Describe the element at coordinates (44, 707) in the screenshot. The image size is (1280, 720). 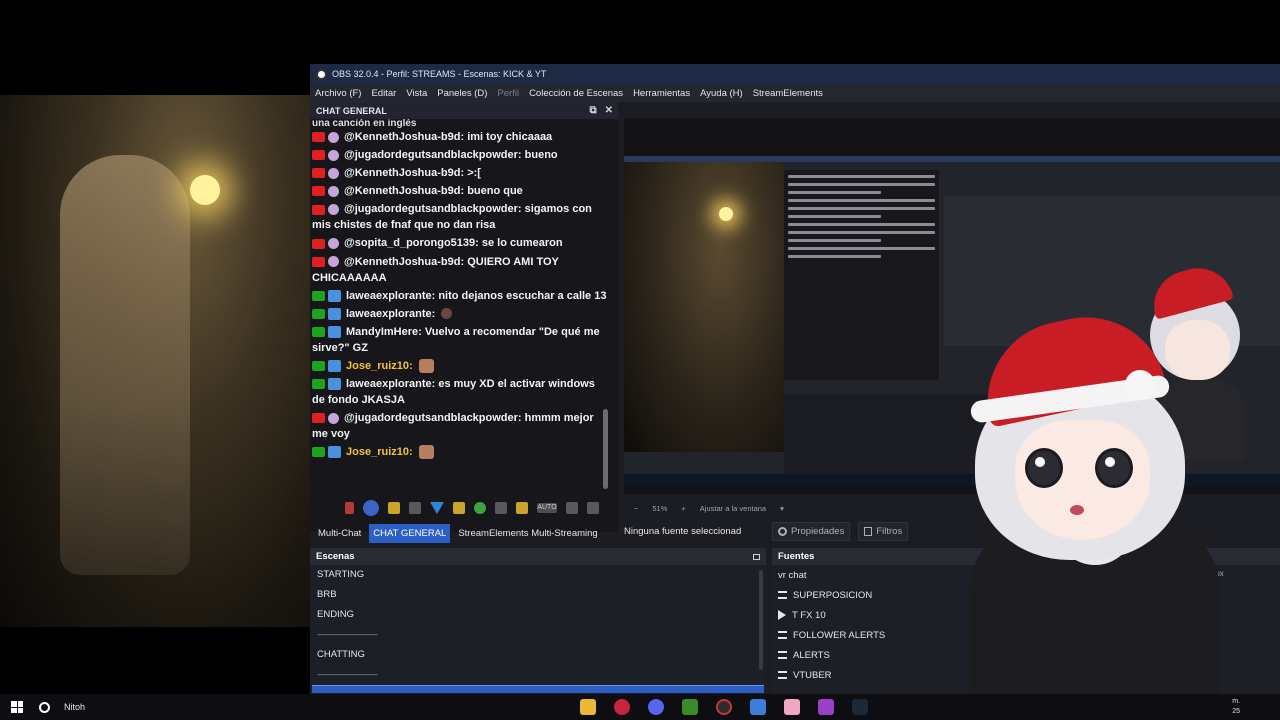
I see `search-icon` at that location.